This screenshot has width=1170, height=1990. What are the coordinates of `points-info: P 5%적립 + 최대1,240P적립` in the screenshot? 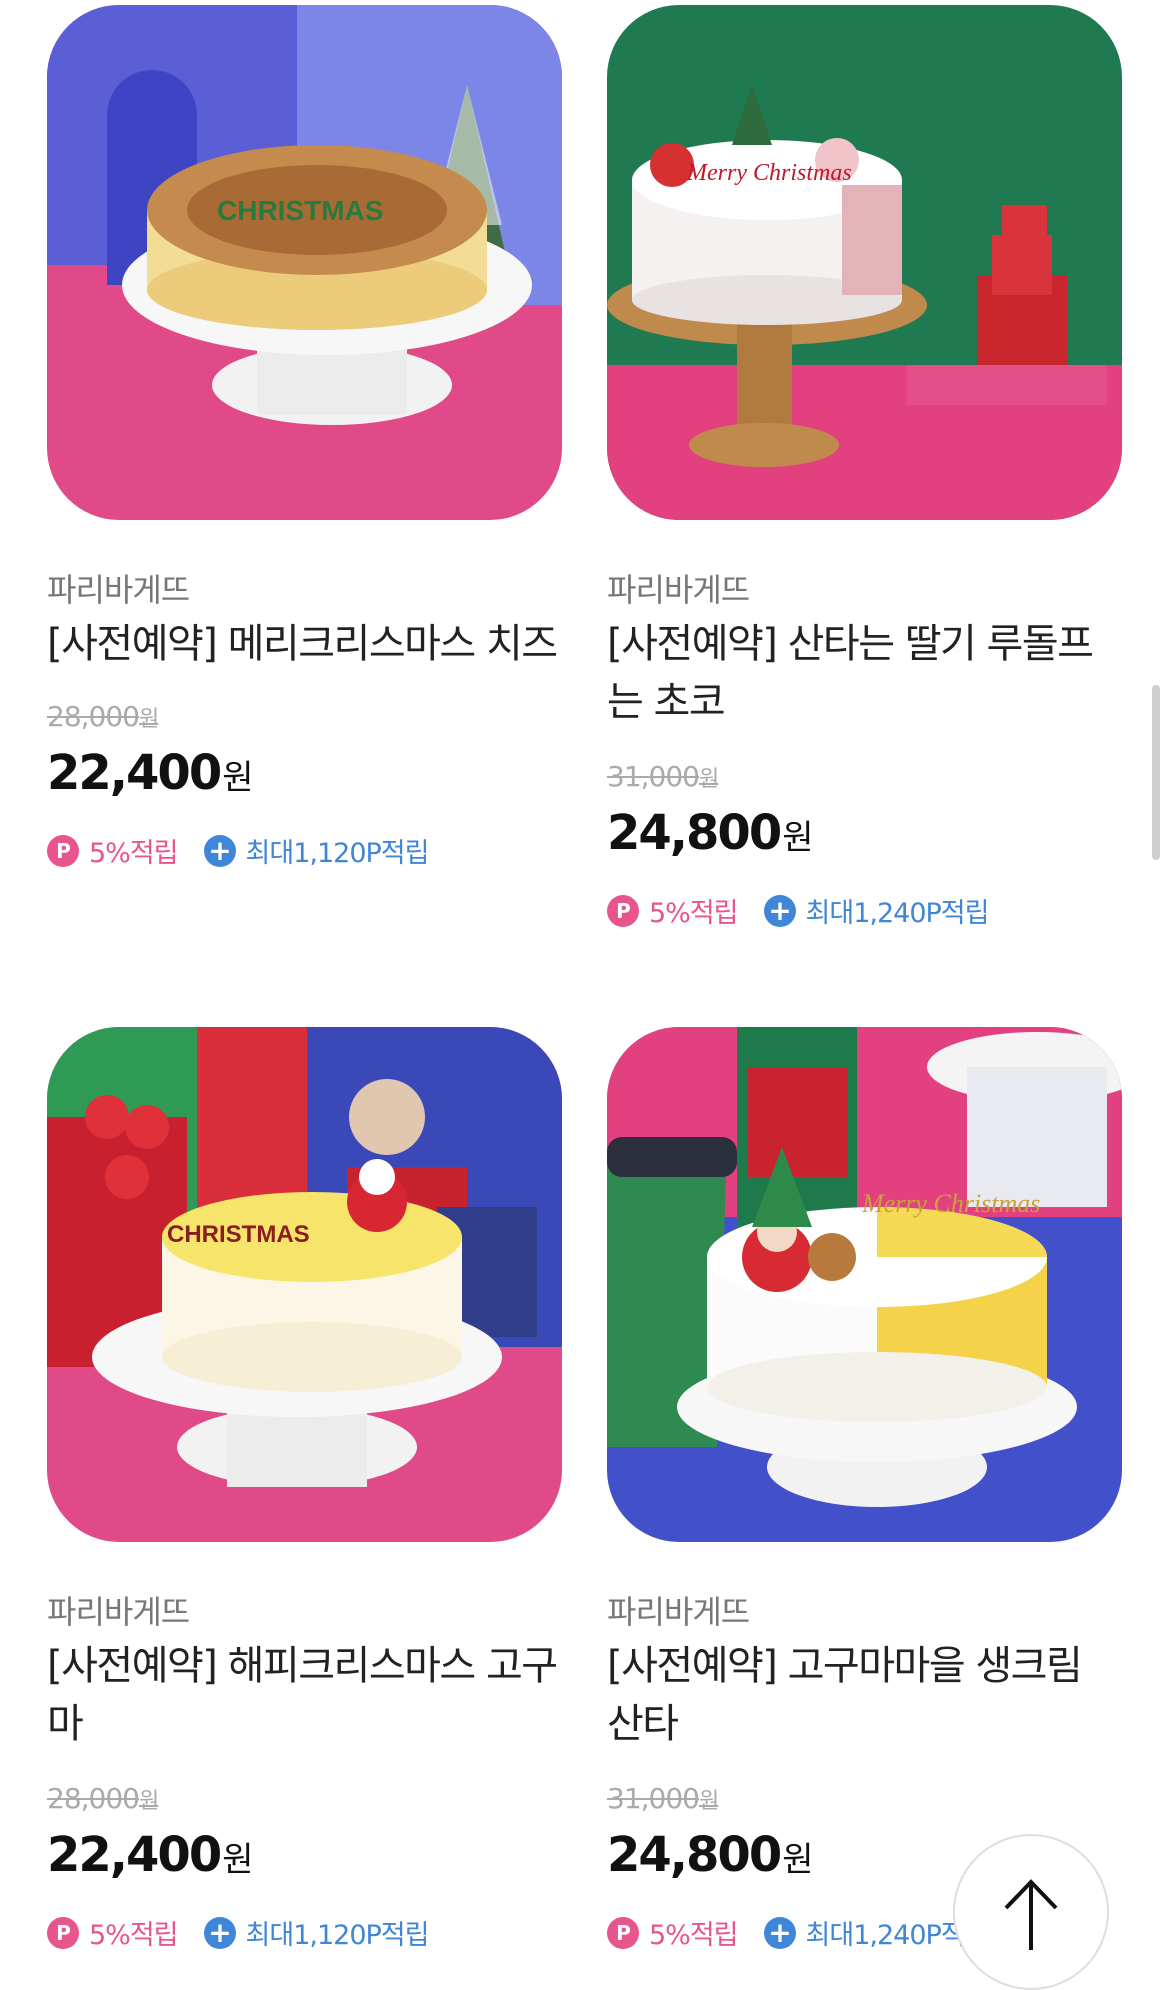 It's located at (798, 910).